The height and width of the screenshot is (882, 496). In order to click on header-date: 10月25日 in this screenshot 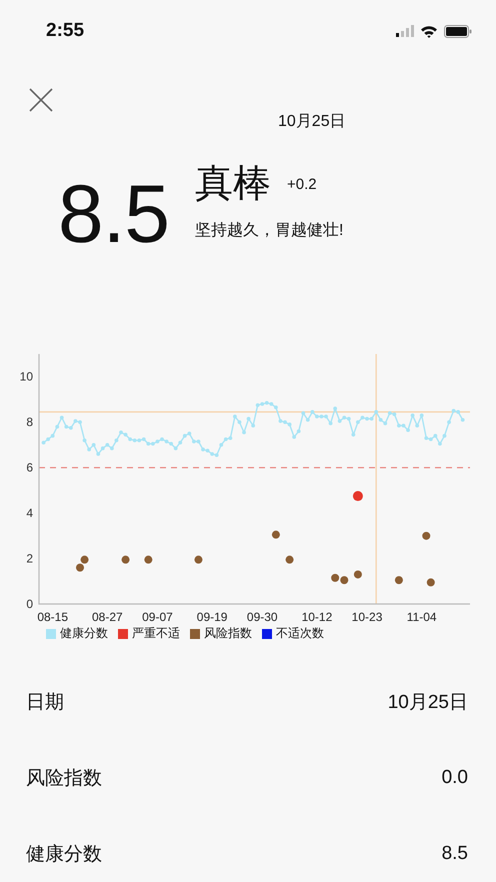, I will do `click(312, 122)`.